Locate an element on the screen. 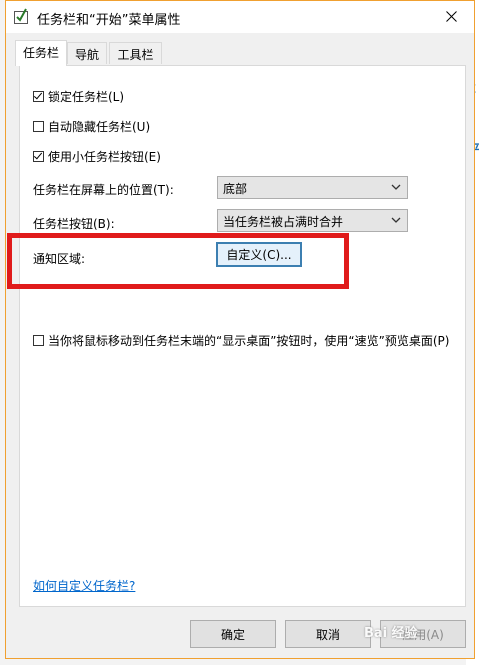  peek-label: 当你将鼠标移动到任务栏末端的“显示桌面”按钮时，使用“速览”预览桌面(P) is located at coordinates (249, 341).